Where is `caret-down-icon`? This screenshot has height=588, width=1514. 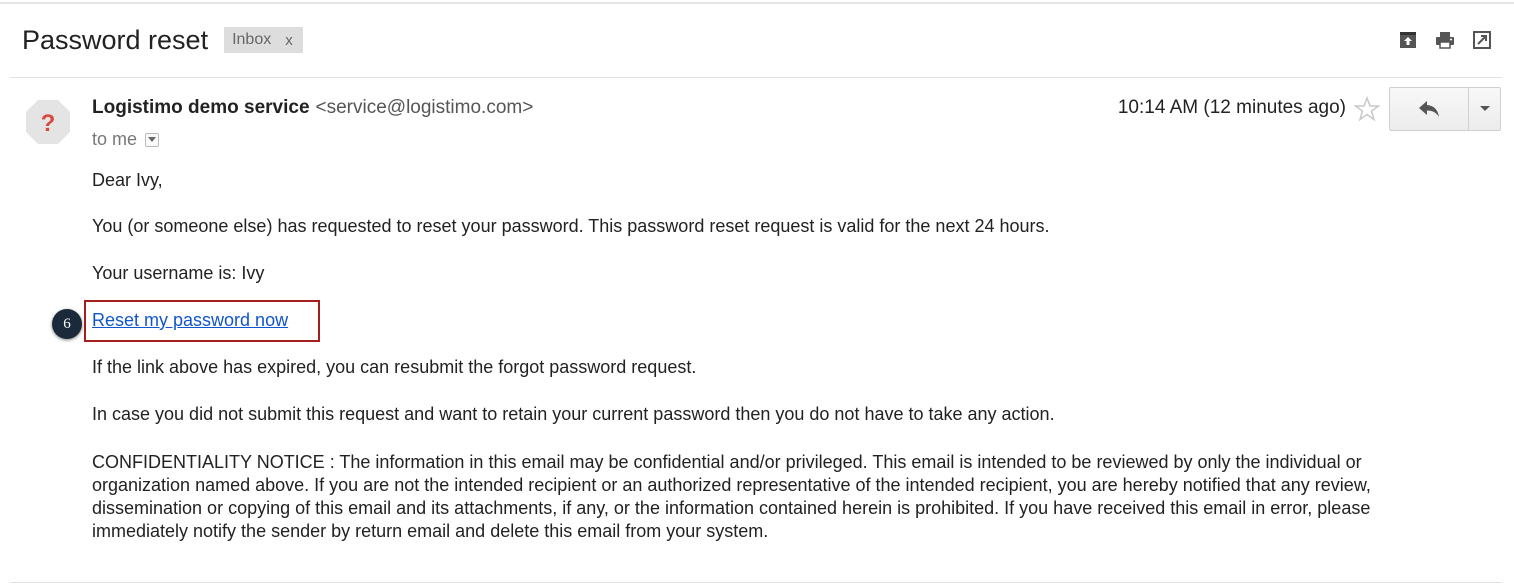
caret-down-icon is located at coordinates (152, 139).